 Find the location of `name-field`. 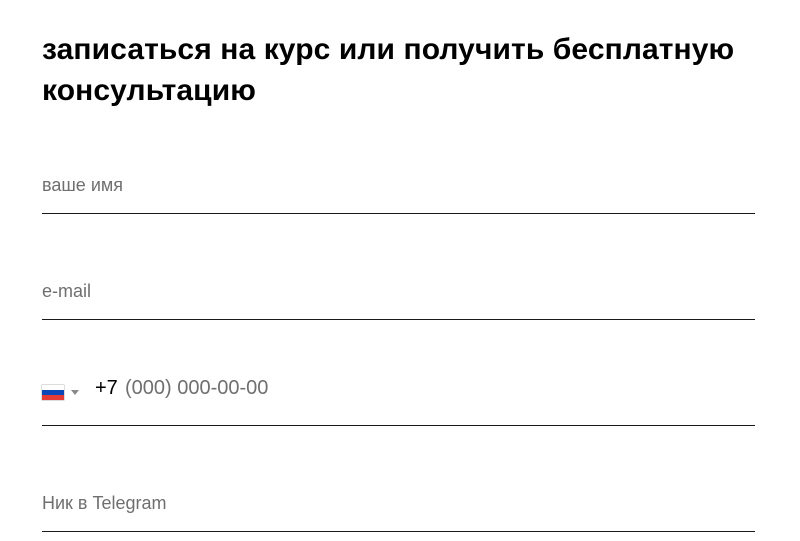

name-field is located at coordinates (398, 189).